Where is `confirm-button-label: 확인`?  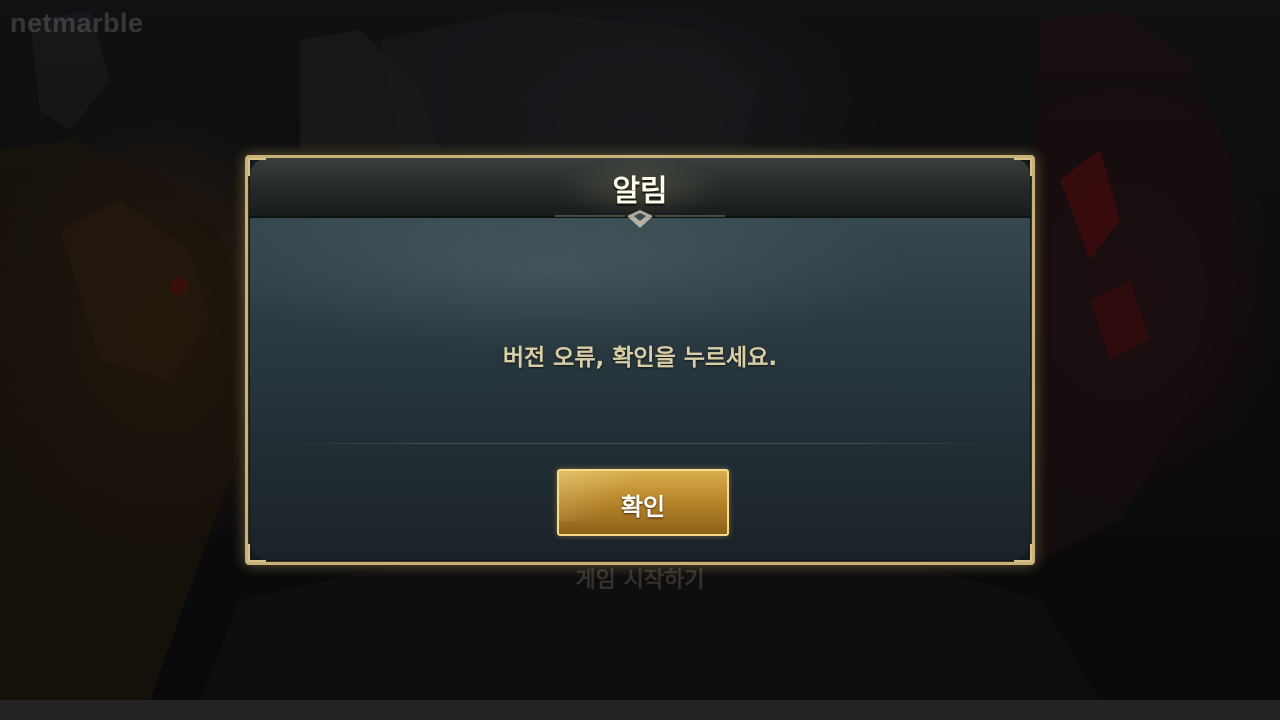
confirm-button-label: 확인 is located at coordinates (643, 507).